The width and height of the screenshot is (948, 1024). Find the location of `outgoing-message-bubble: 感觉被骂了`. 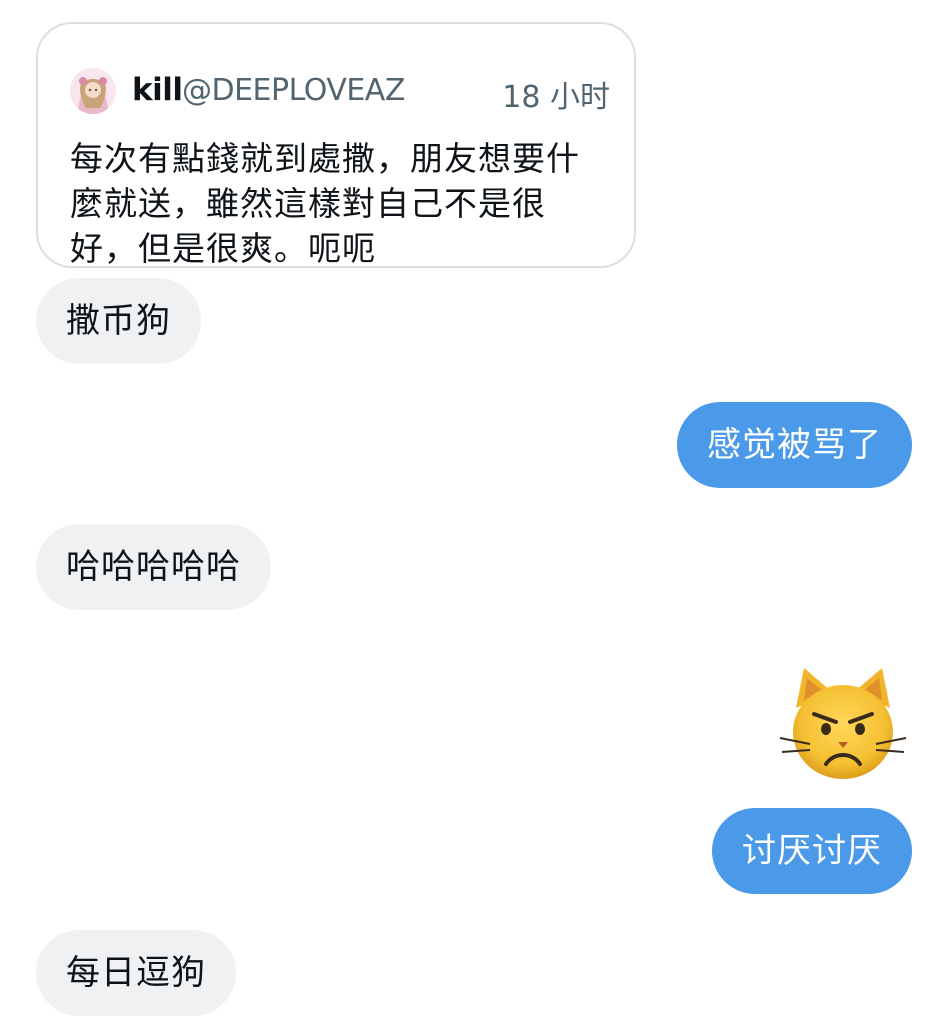

outgoing-message-bubble: 感觉被骂了 is located at coordinates (794, 445).